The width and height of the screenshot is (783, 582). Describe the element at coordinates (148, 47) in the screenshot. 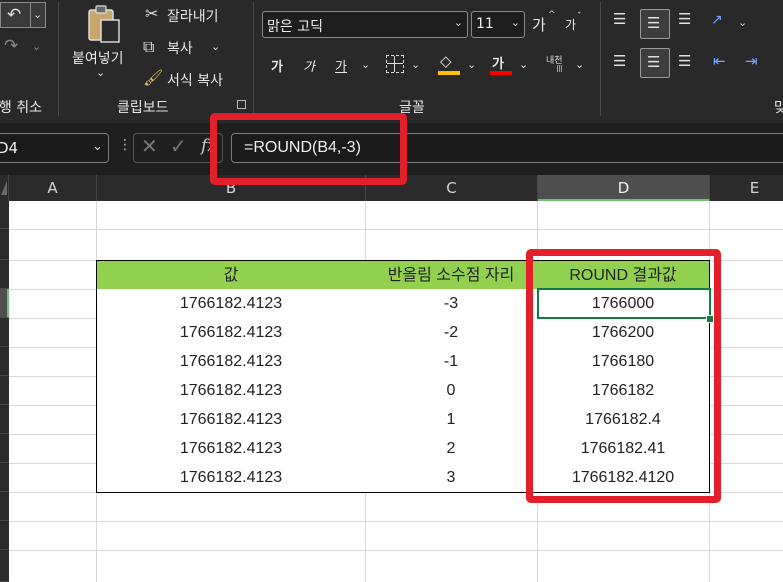

I see `copy-icon: ⧉` at that location.